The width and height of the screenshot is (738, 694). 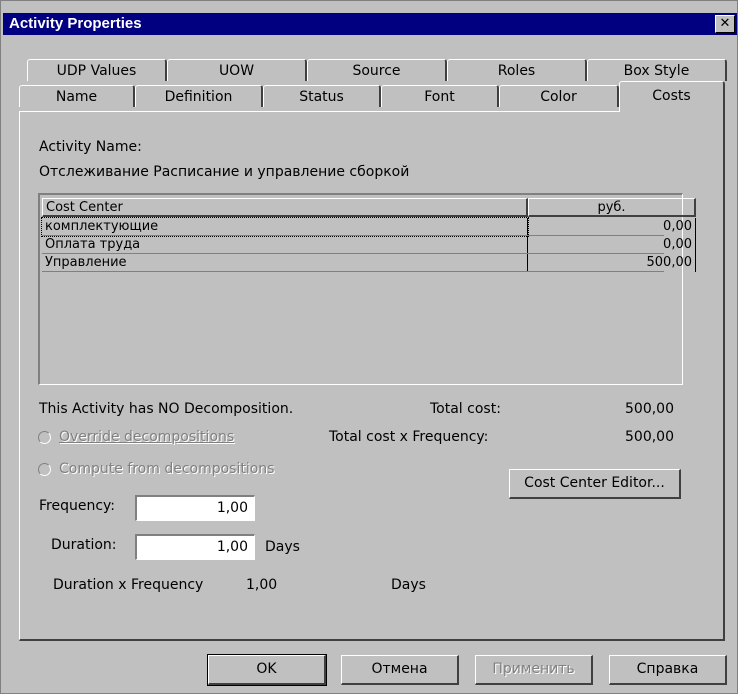 What do you see at coordinates (195, 508) in the screenshot?
I see `frequency-field: 1,00` at bounding box center [195, 508].